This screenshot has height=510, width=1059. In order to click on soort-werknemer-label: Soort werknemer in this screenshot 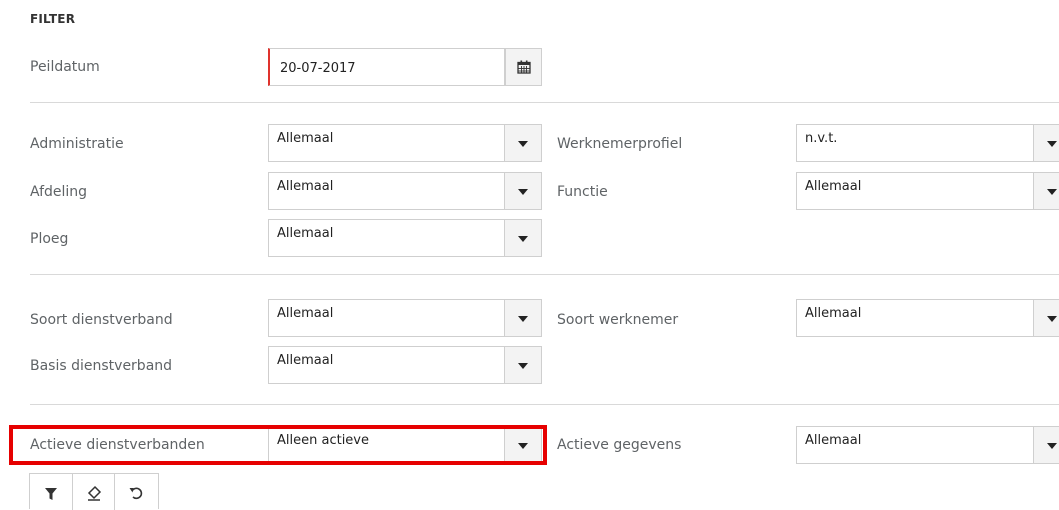, I will do `click(618, 320)`.